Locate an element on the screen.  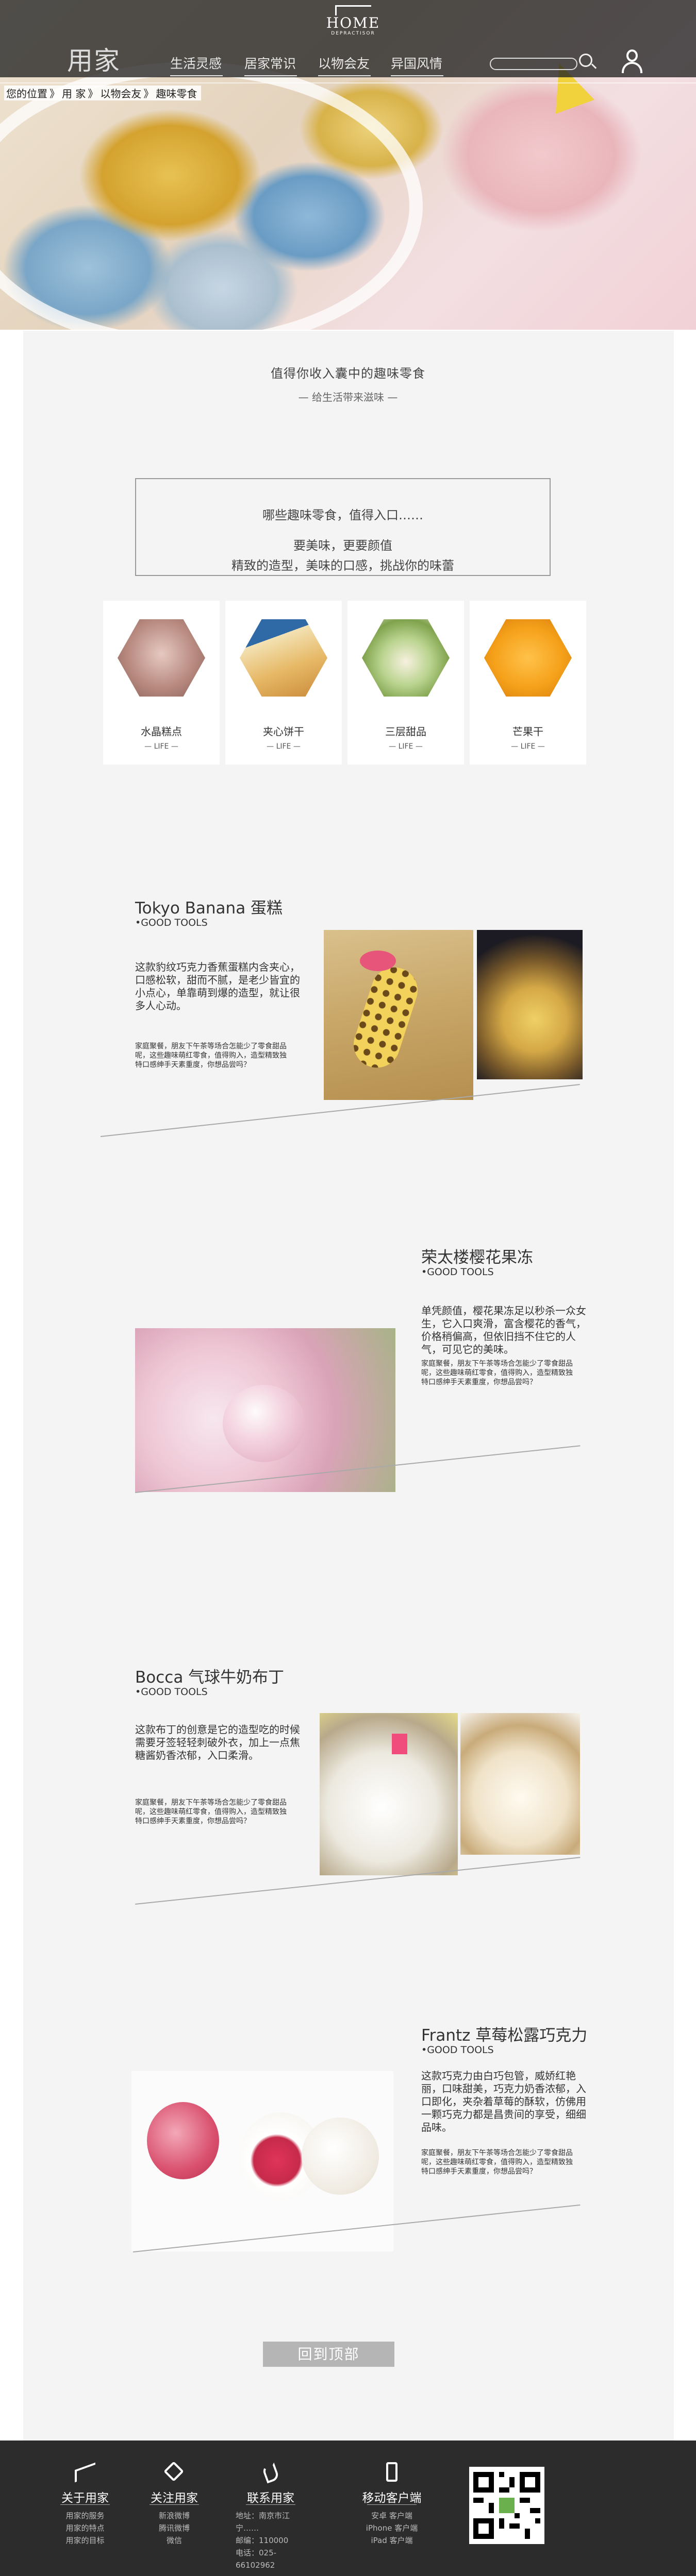
breadcrumb-item: 趣味零食 is located at coordinates (176, 94).